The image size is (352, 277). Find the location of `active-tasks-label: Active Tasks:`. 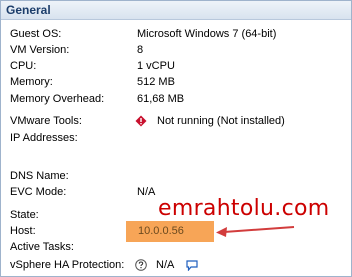

active-tasks-label: Active Tasks: is located at coordinates (42, 247).